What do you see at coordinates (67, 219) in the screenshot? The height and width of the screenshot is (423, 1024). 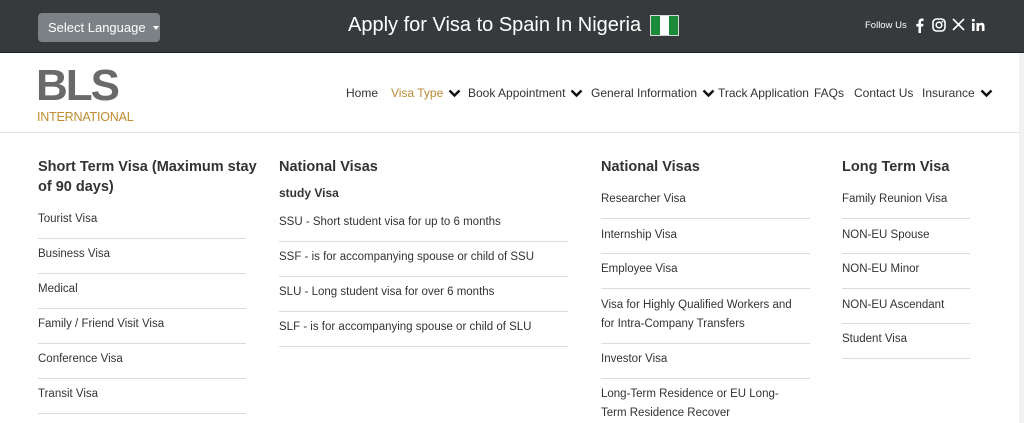 I see `menu-item-tourist-visa: Tourist Visa` at bounding box center [67, 219].